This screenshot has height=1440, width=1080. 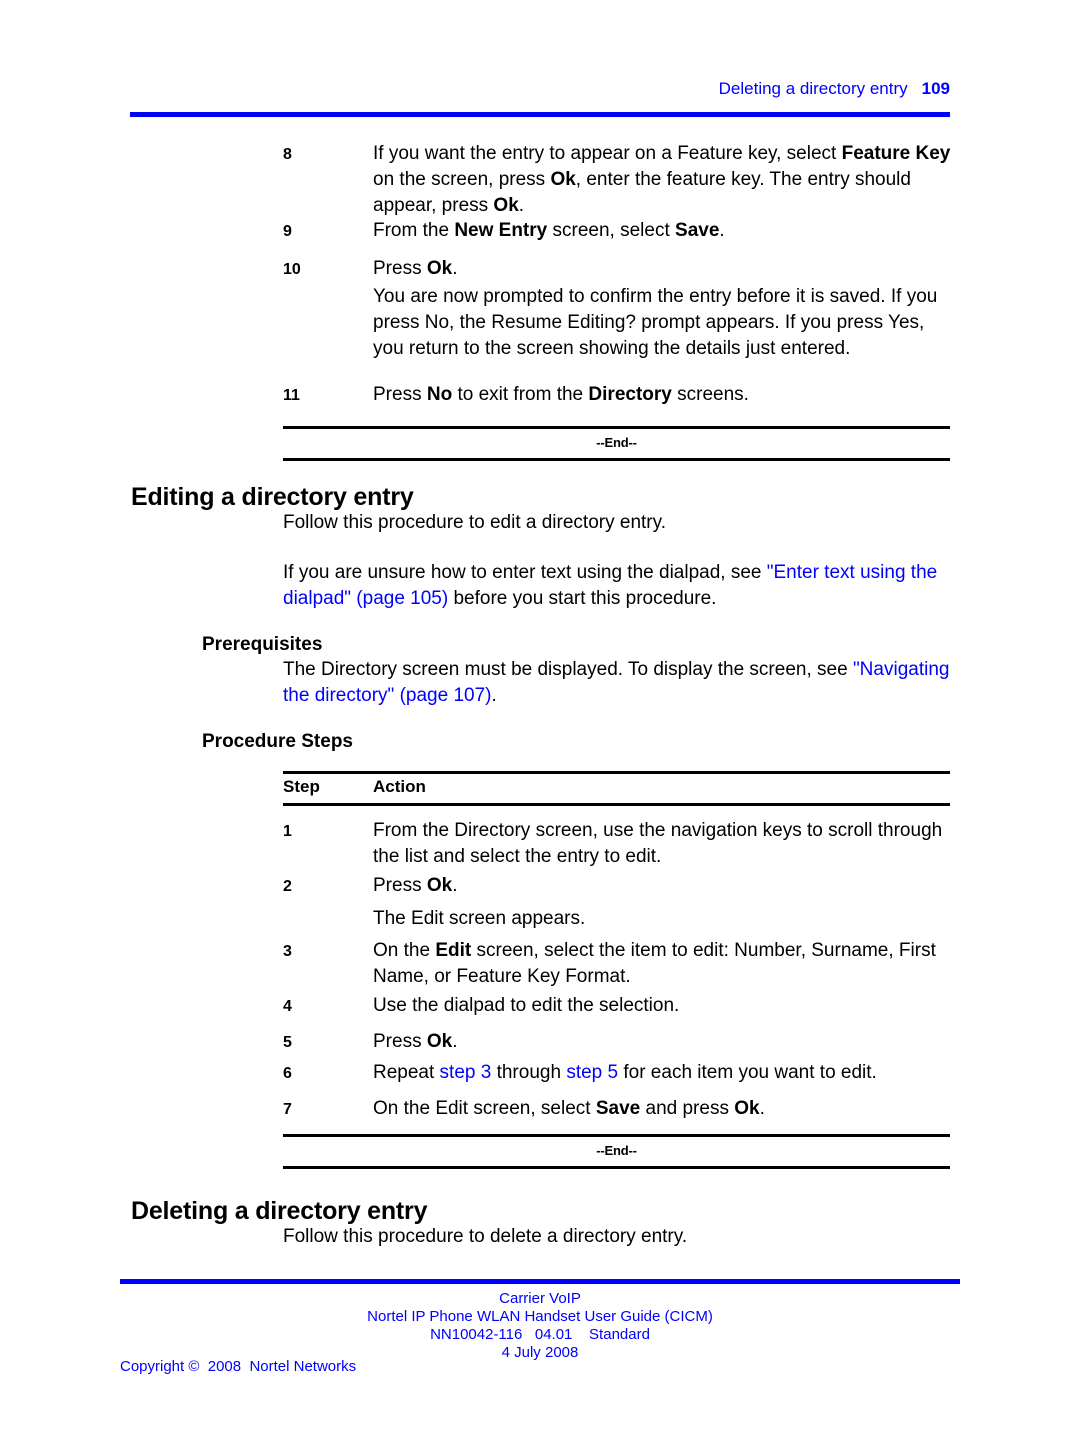 I want to click on text-run: and press, so click(x=687, y=1108).